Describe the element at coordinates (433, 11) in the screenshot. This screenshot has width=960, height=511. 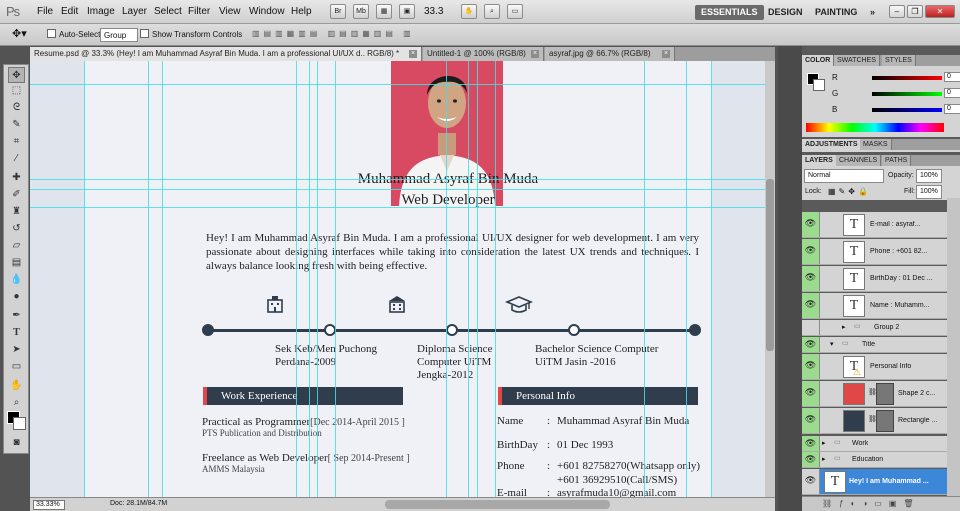
I see `zoom-level: 33.3` at that location.